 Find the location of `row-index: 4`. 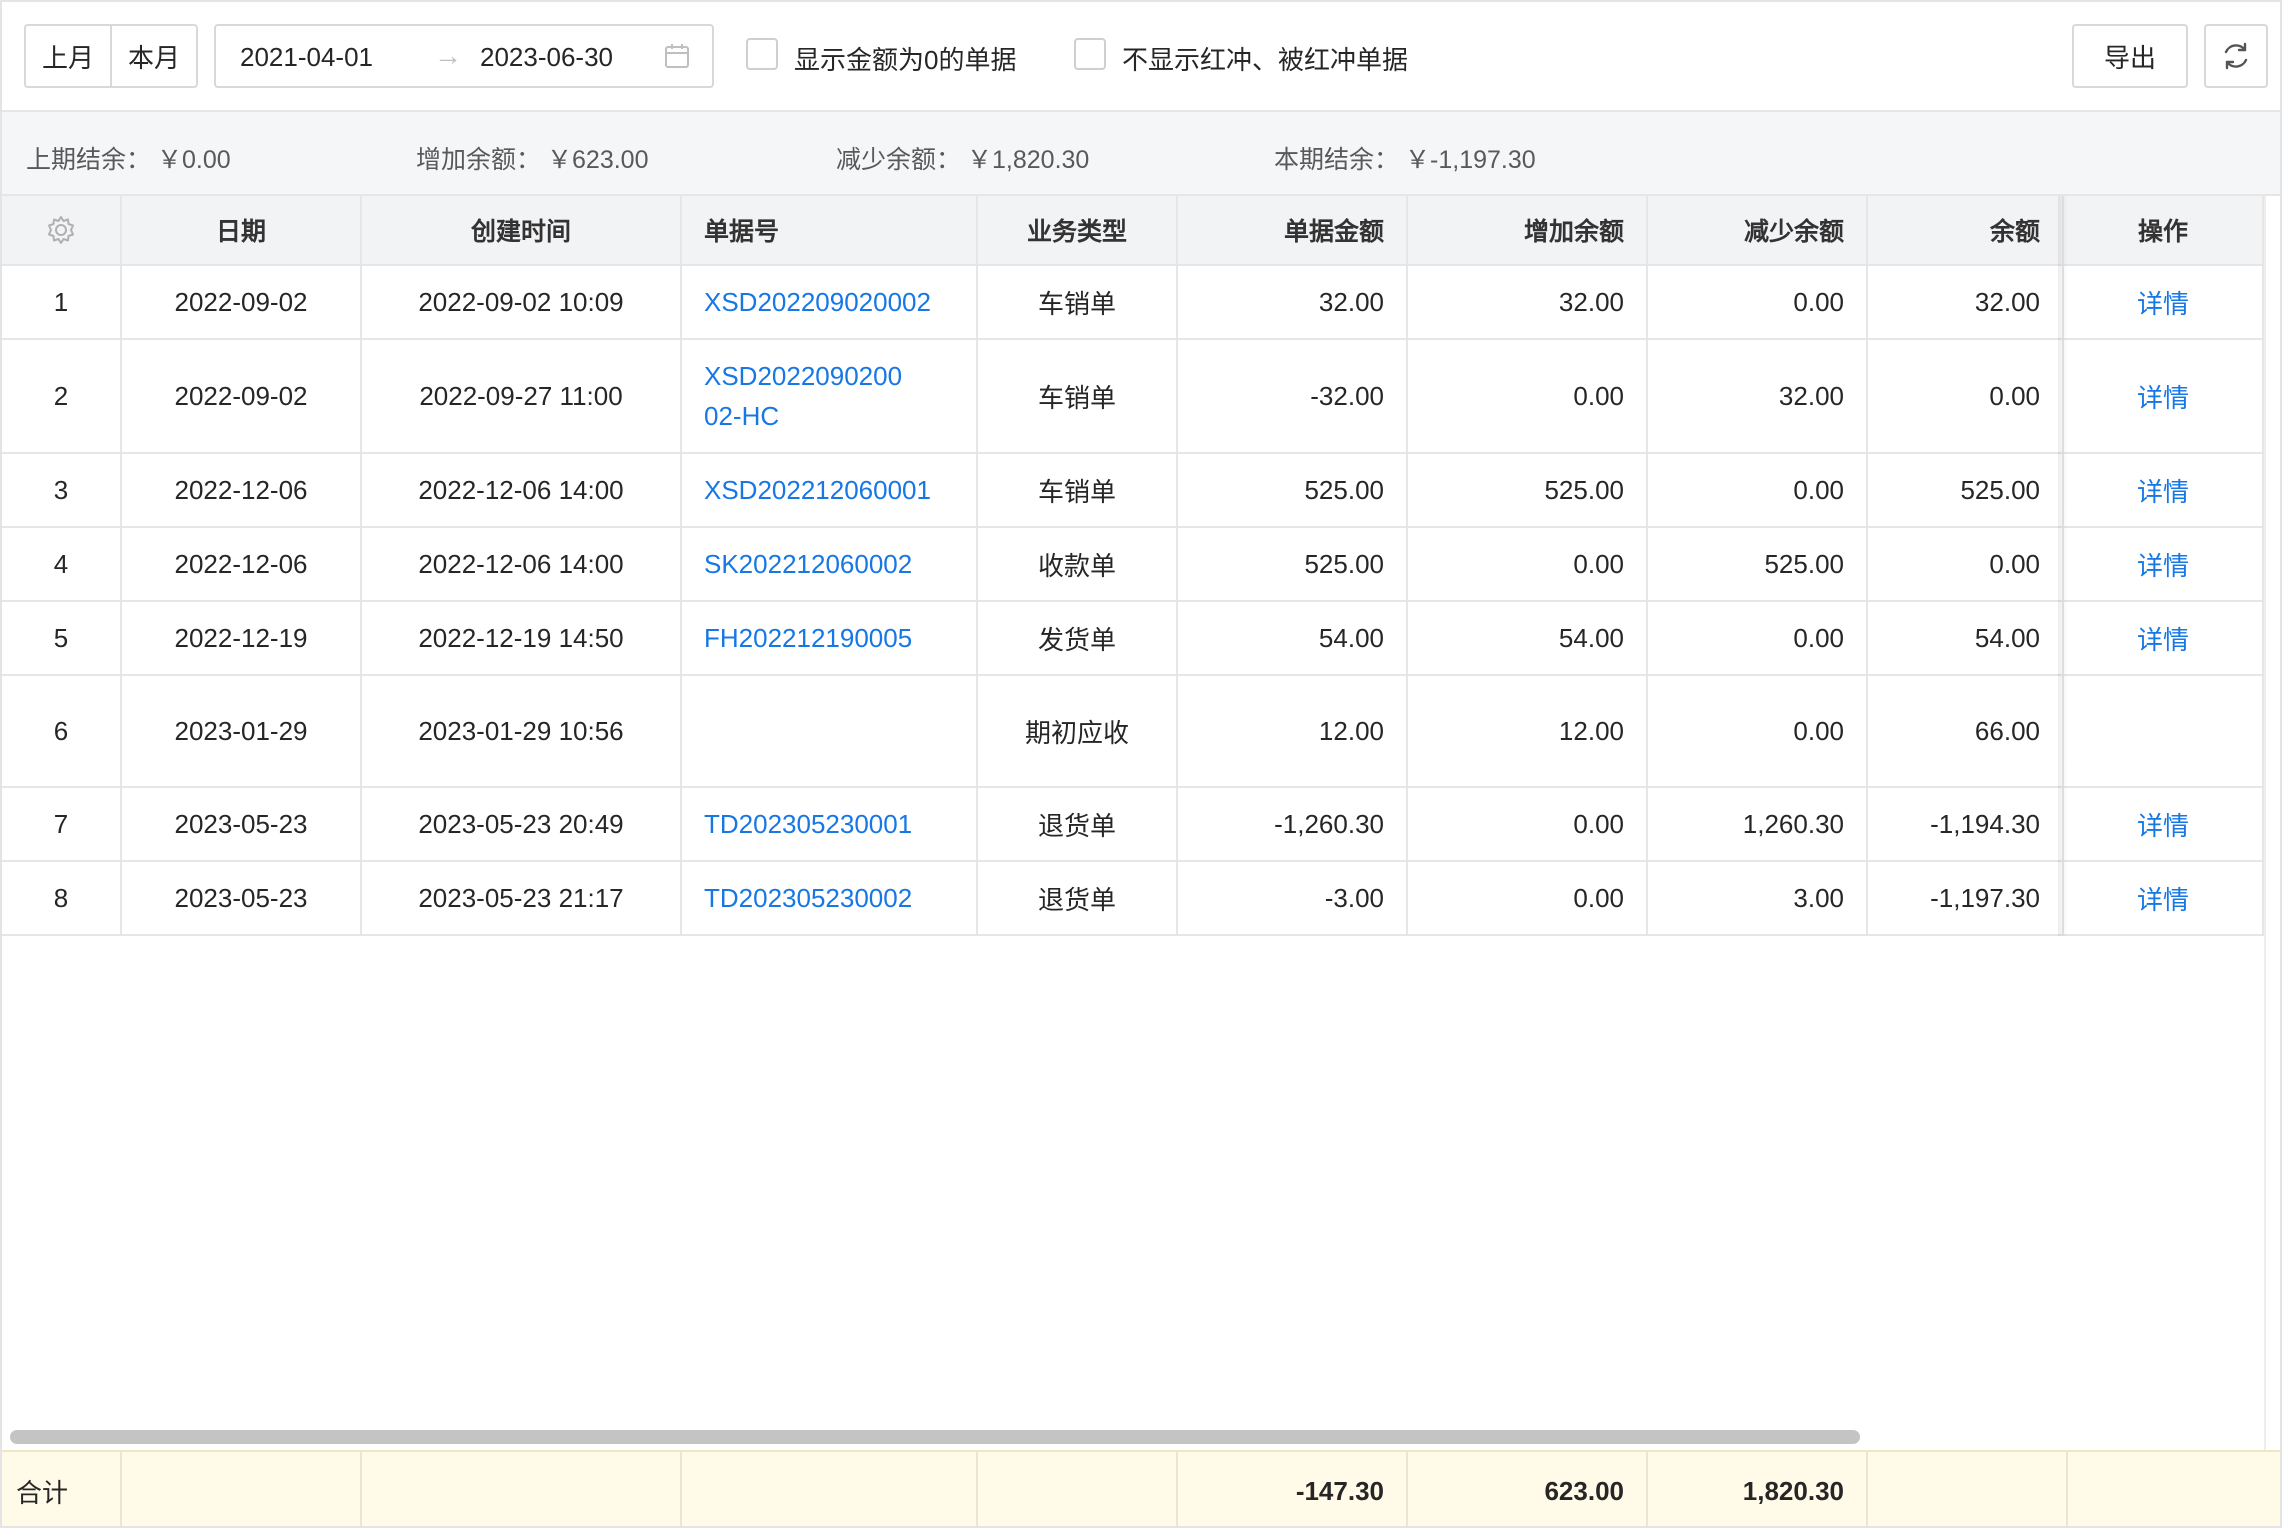

row-index: 4 is located at coordinates (62, 564).